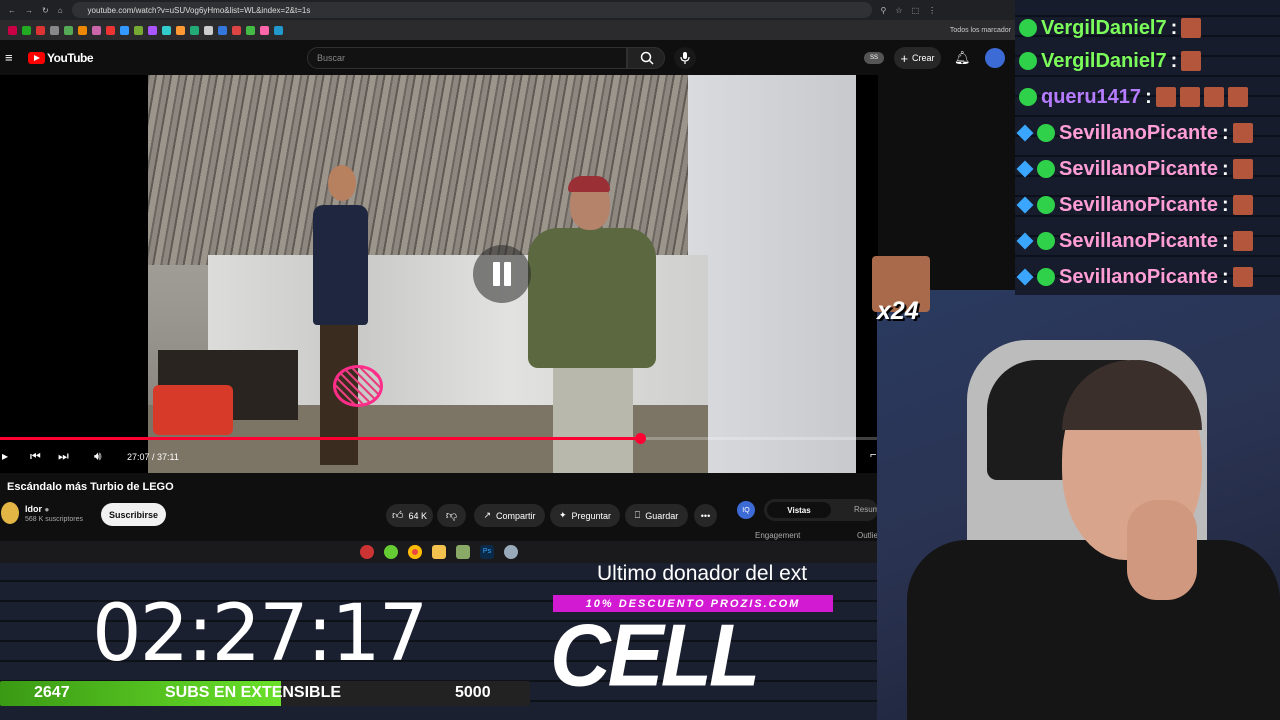  What do you see at coordinates (60, 10) in the screenshot?
I see `home-icon: ⌂` at bounding box center [60, 10].